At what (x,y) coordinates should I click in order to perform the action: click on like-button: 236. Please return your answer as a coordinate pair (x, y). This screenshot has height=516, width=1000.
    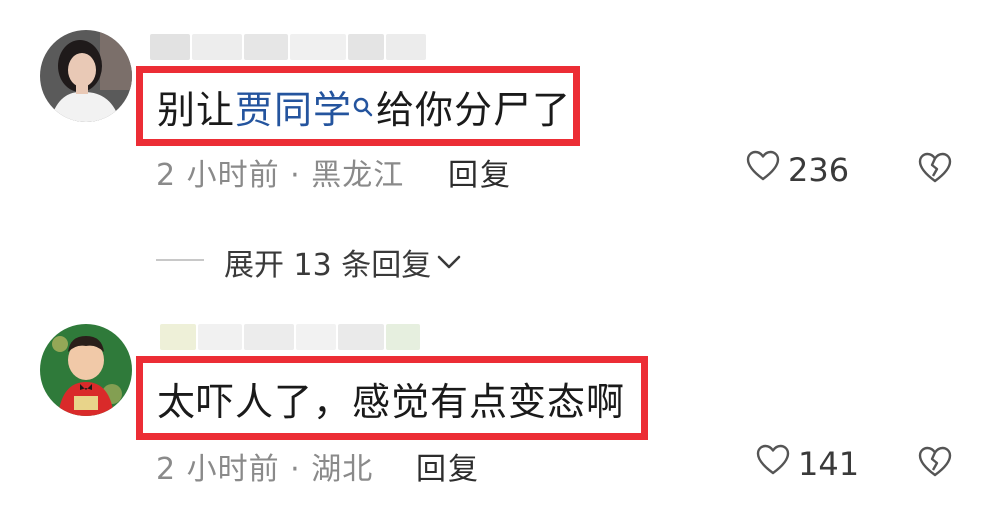
    Looking at the image, I should click on (797, 170).